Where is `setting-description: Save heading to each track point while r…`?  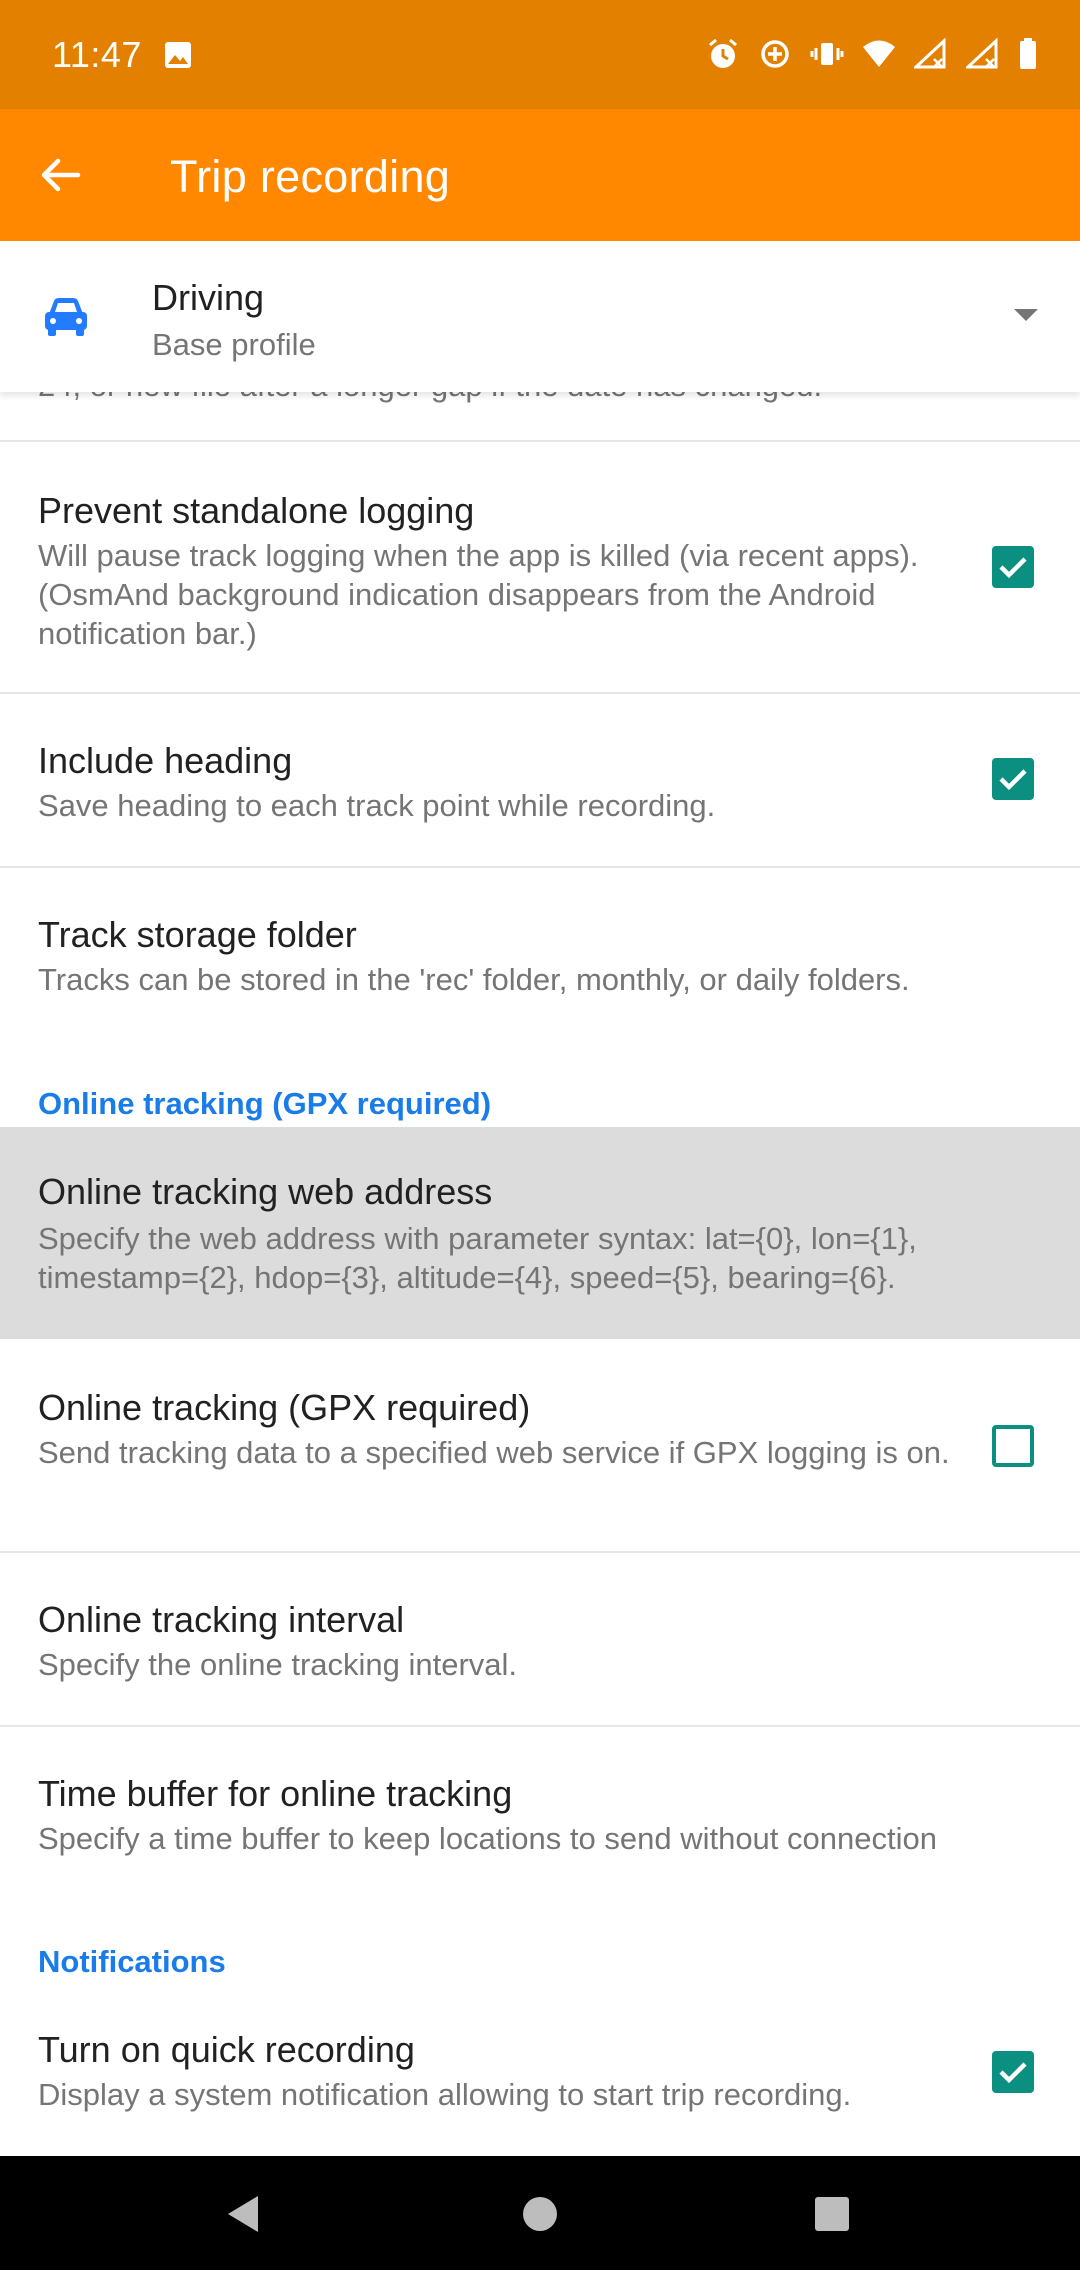
setting-description: Save heading to each track point while r… is located at coordinates (377, 805).